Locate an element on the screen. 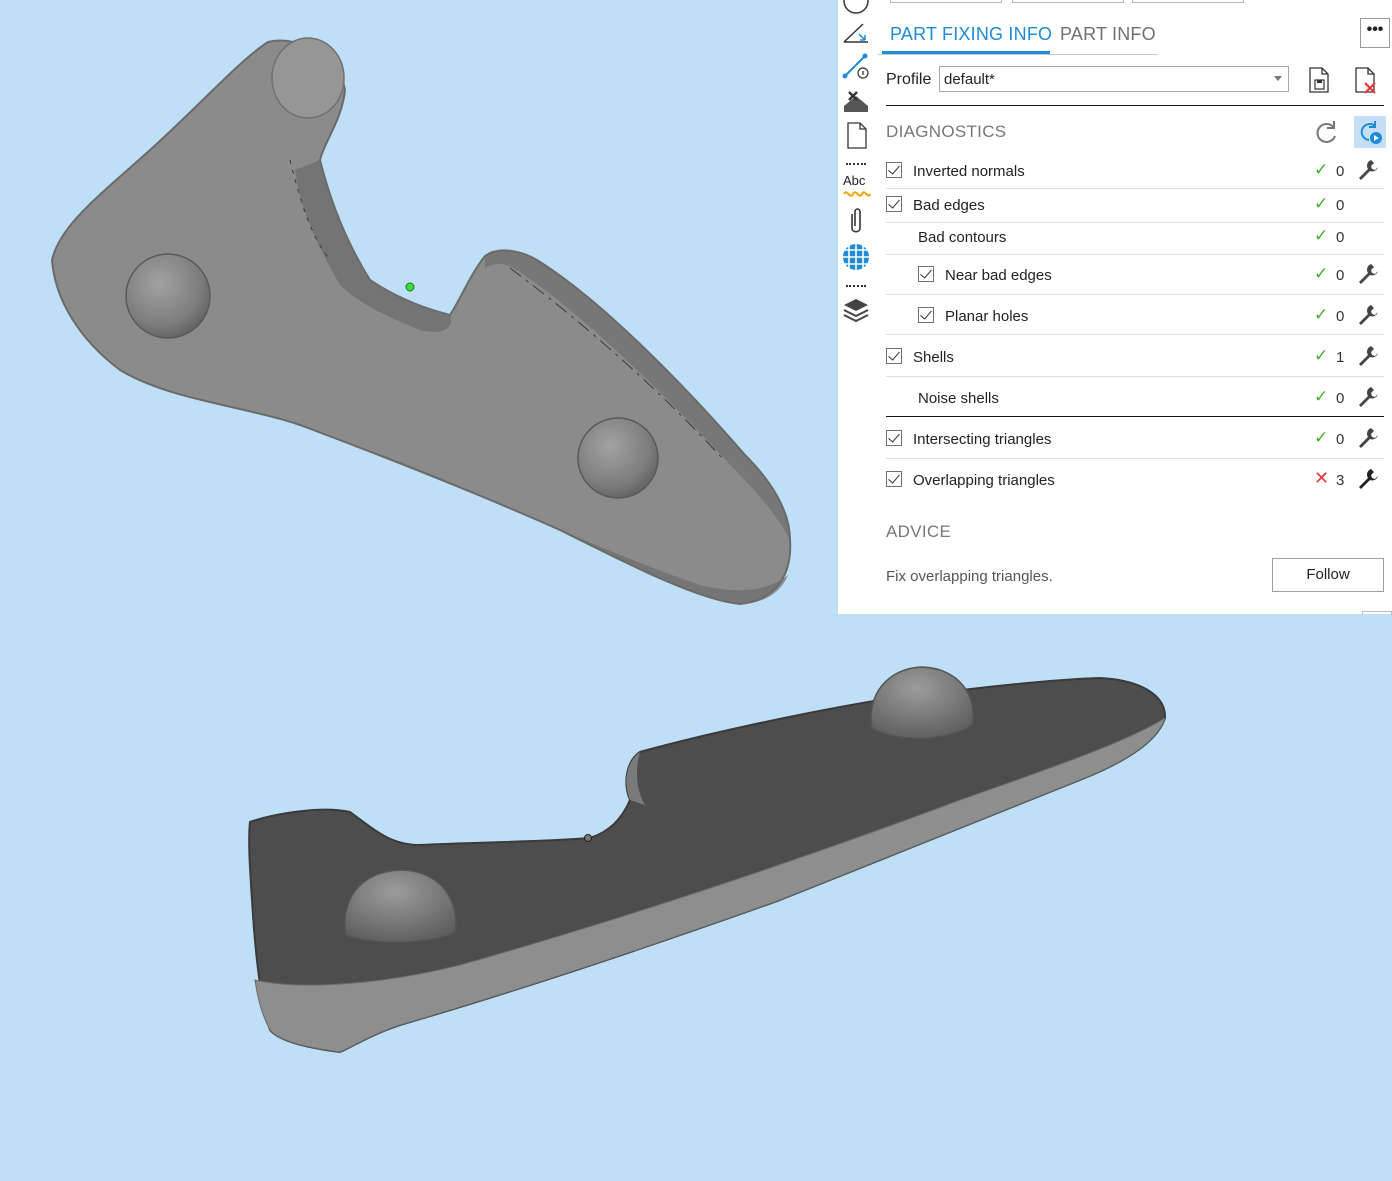  vertical-toolbar: Abc is located at coordinates (856, 307).